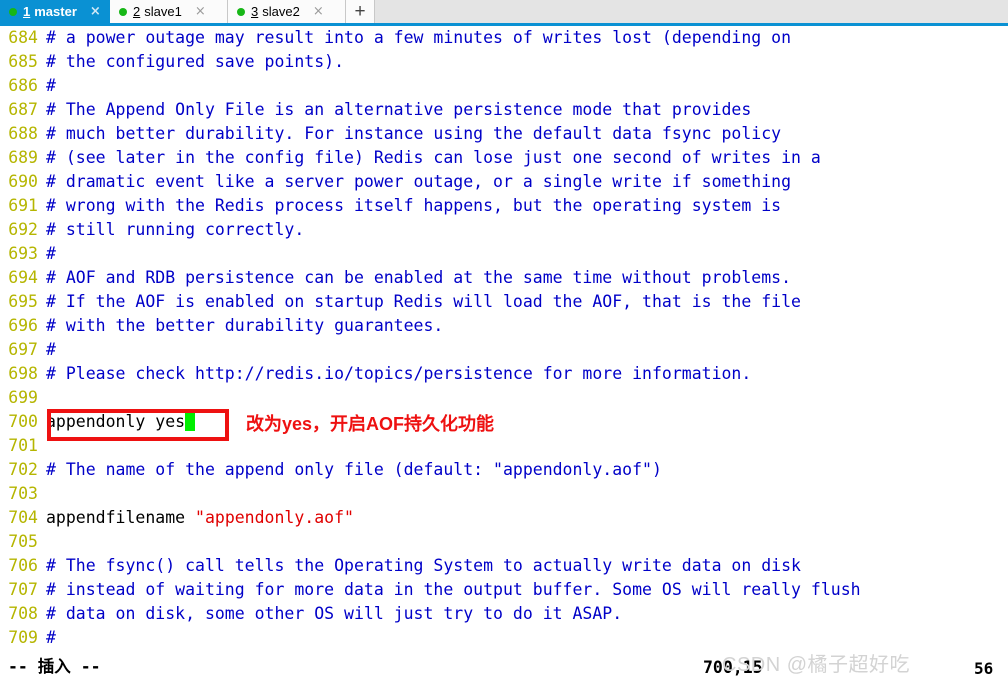 This screenshot has width=1008, height=681. I want to click on line-number: 693, so click(23, 253).